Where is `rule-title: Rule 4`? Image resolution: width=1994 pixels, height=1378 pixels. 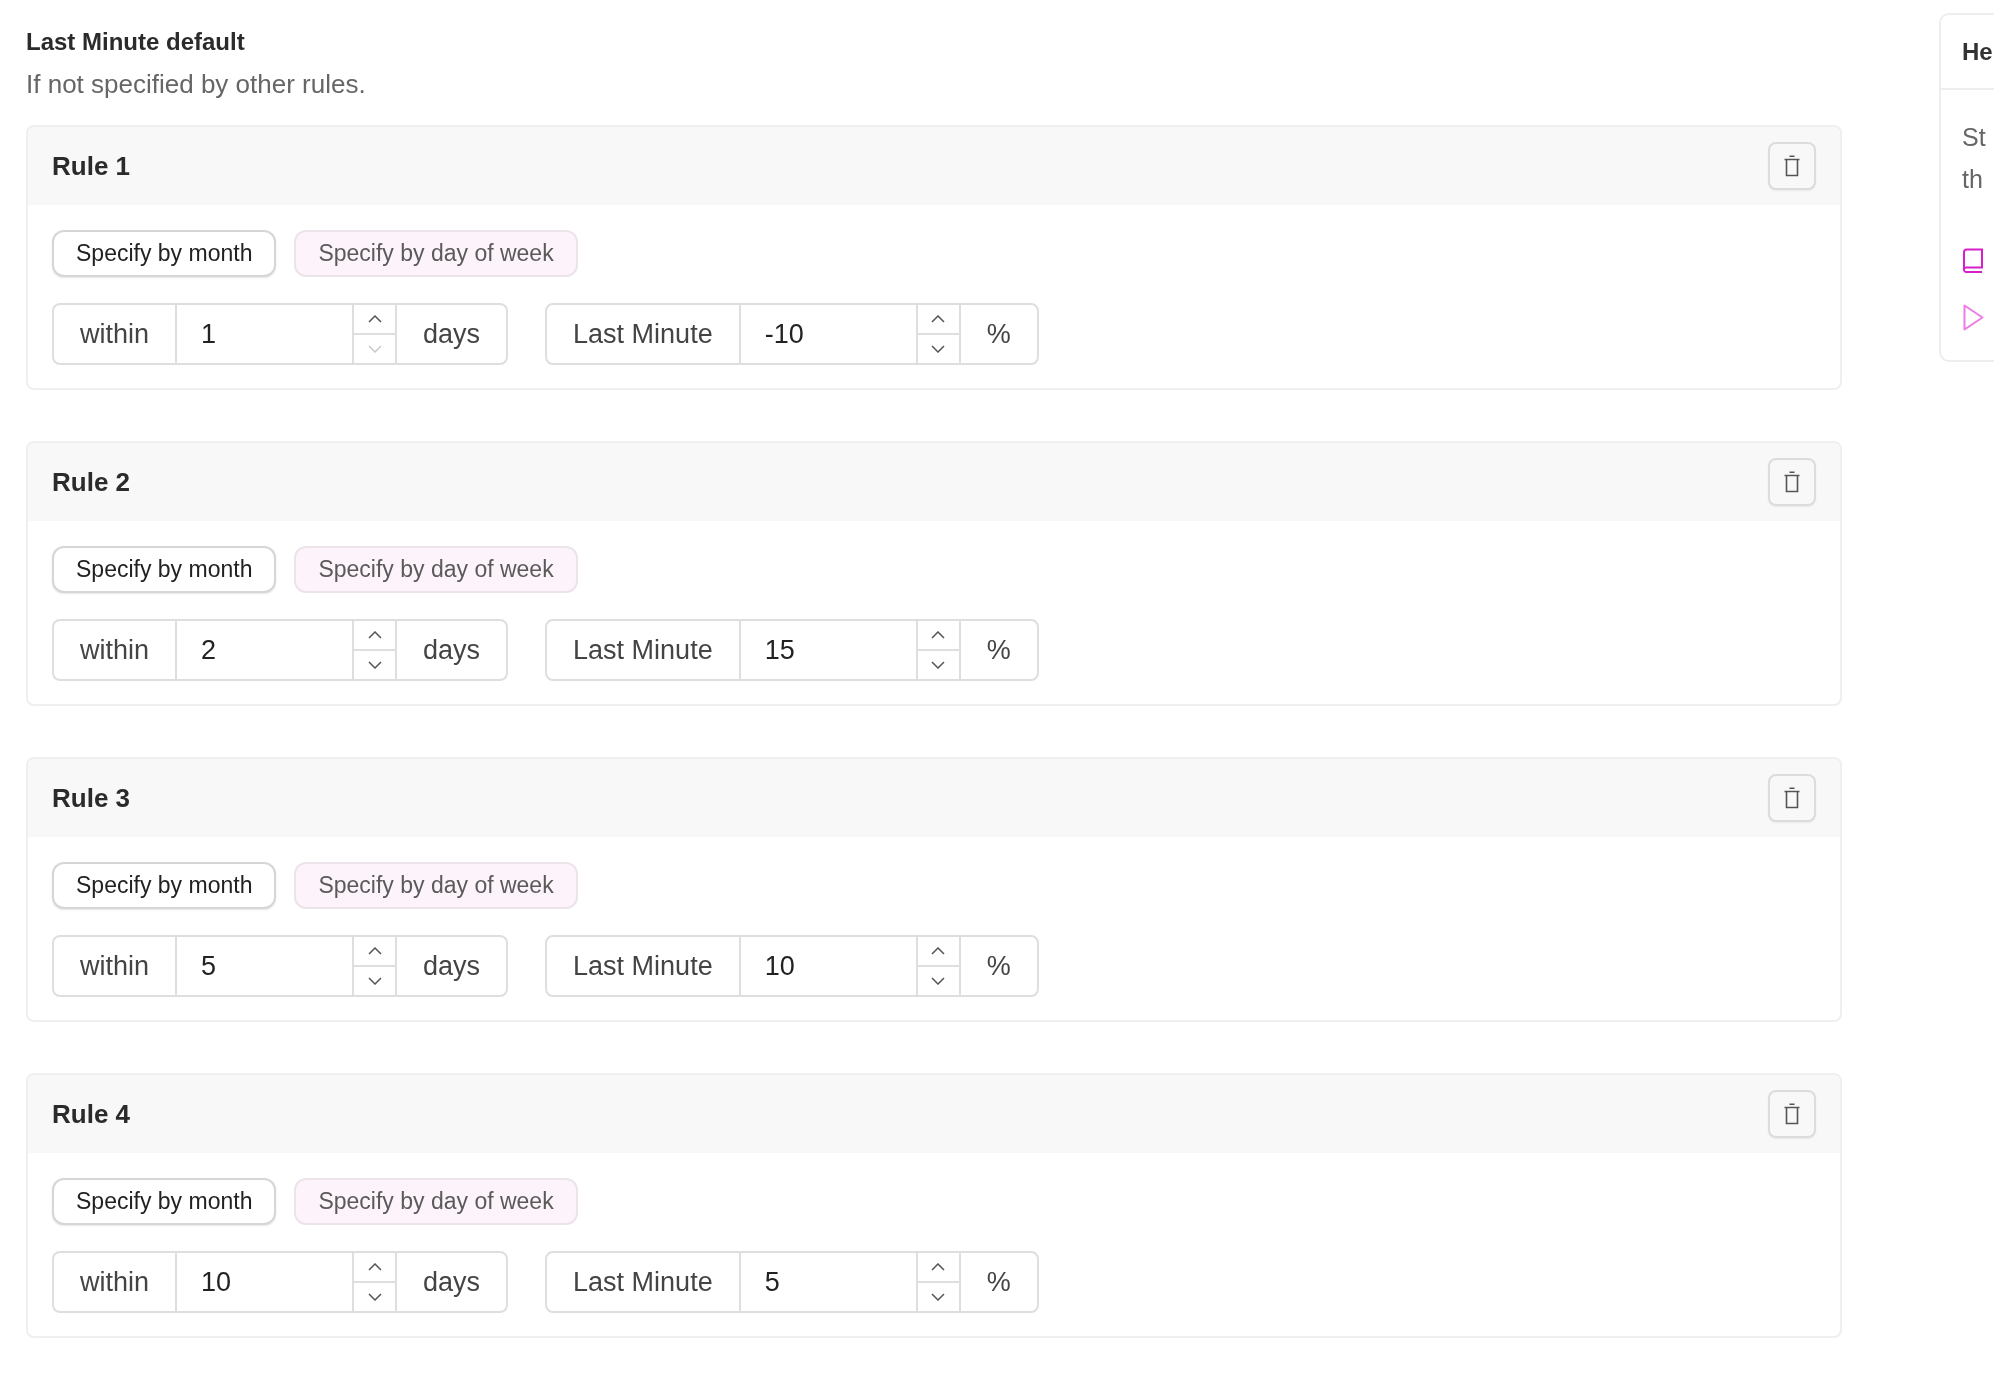 rule-title: Rule 4 is located at coordinates (91, 1114).